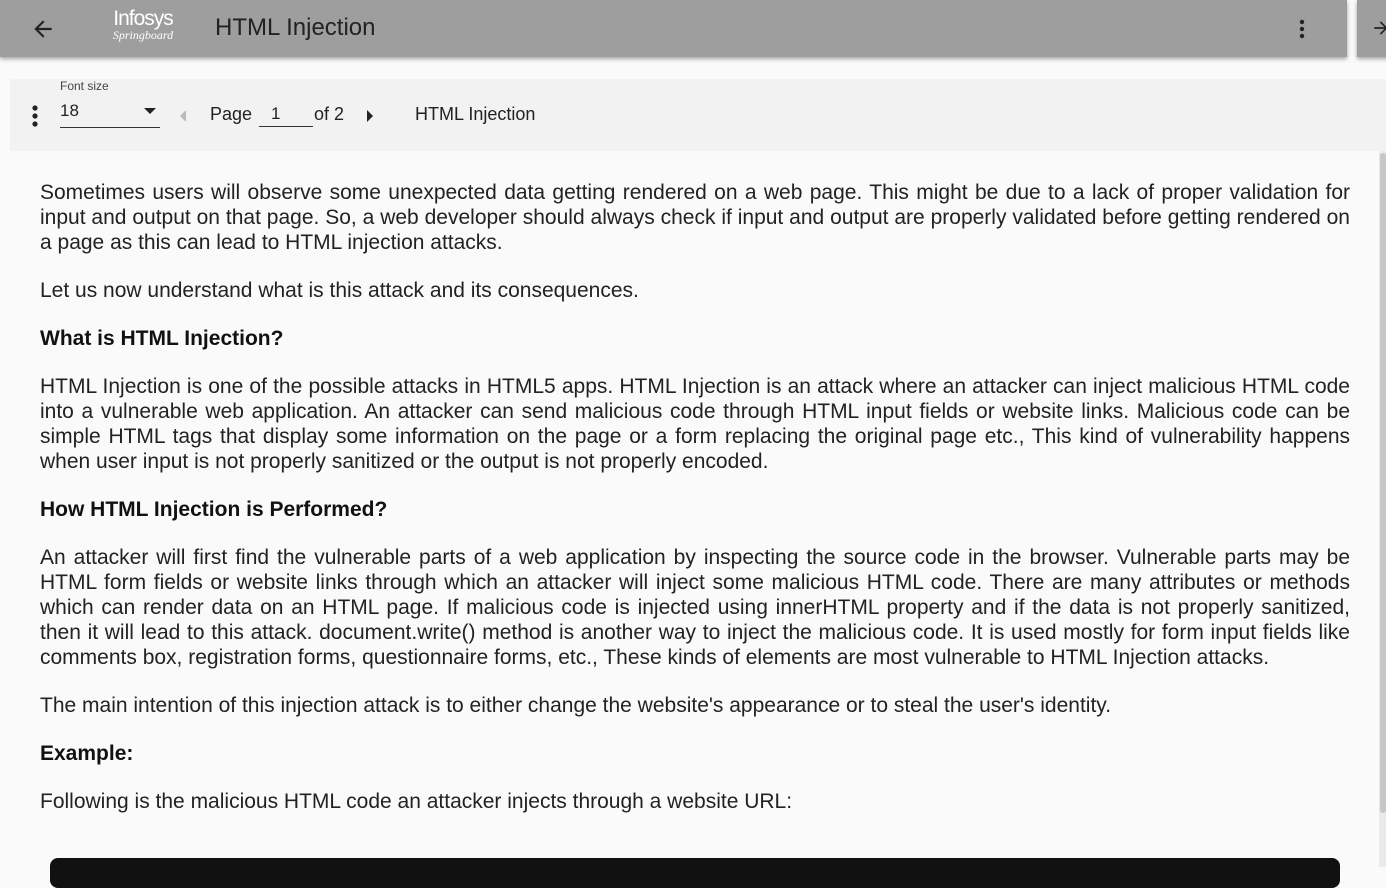 This screenshot has height=888, width=1386. Describe the element at coordinates (286, 114) in the screenshot. I see `page-number-input` at that location.